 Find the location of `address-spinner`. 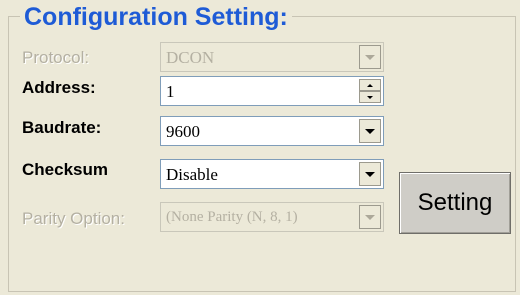

address-spinner is located at coordinates (370, 91).